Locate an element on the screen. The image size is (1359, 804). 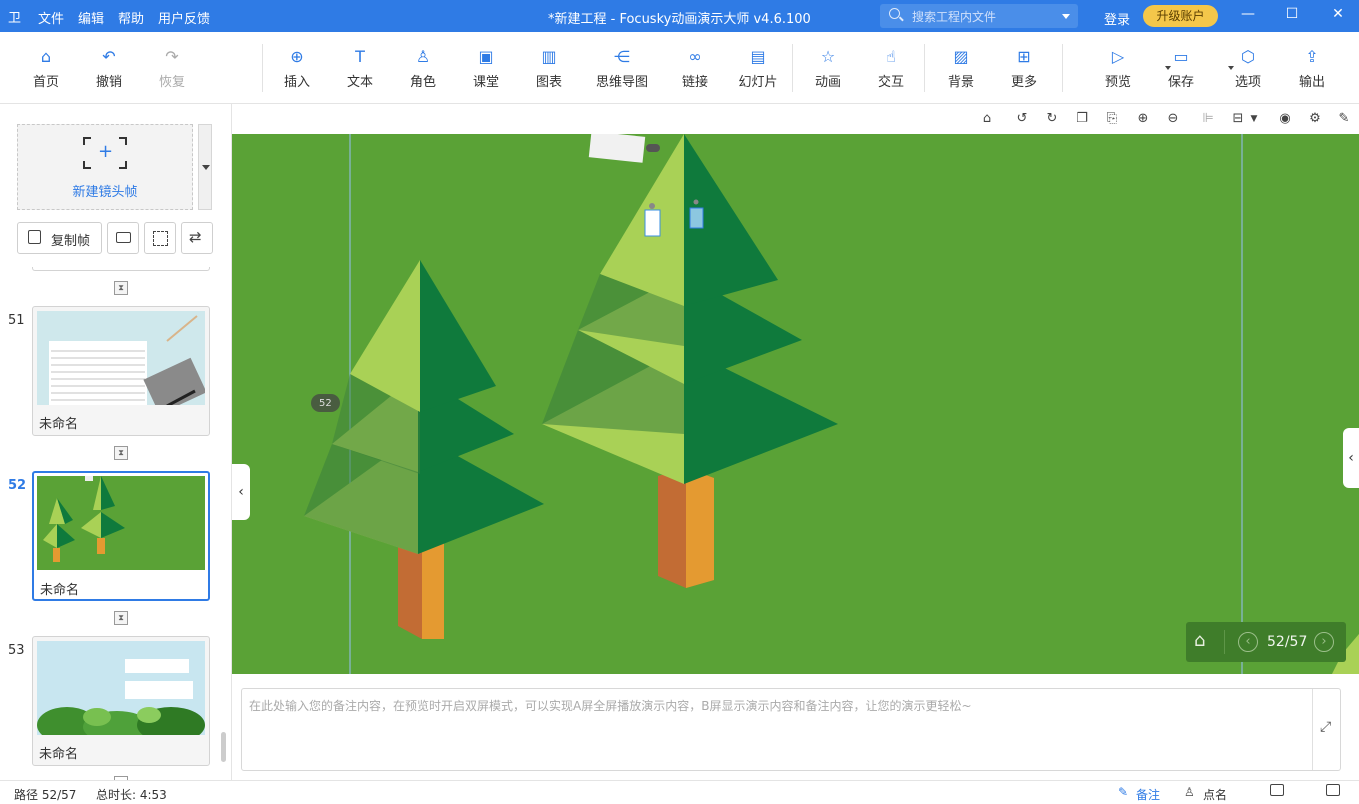
close-icon: ✕ is located at coordinates (1338, 16).